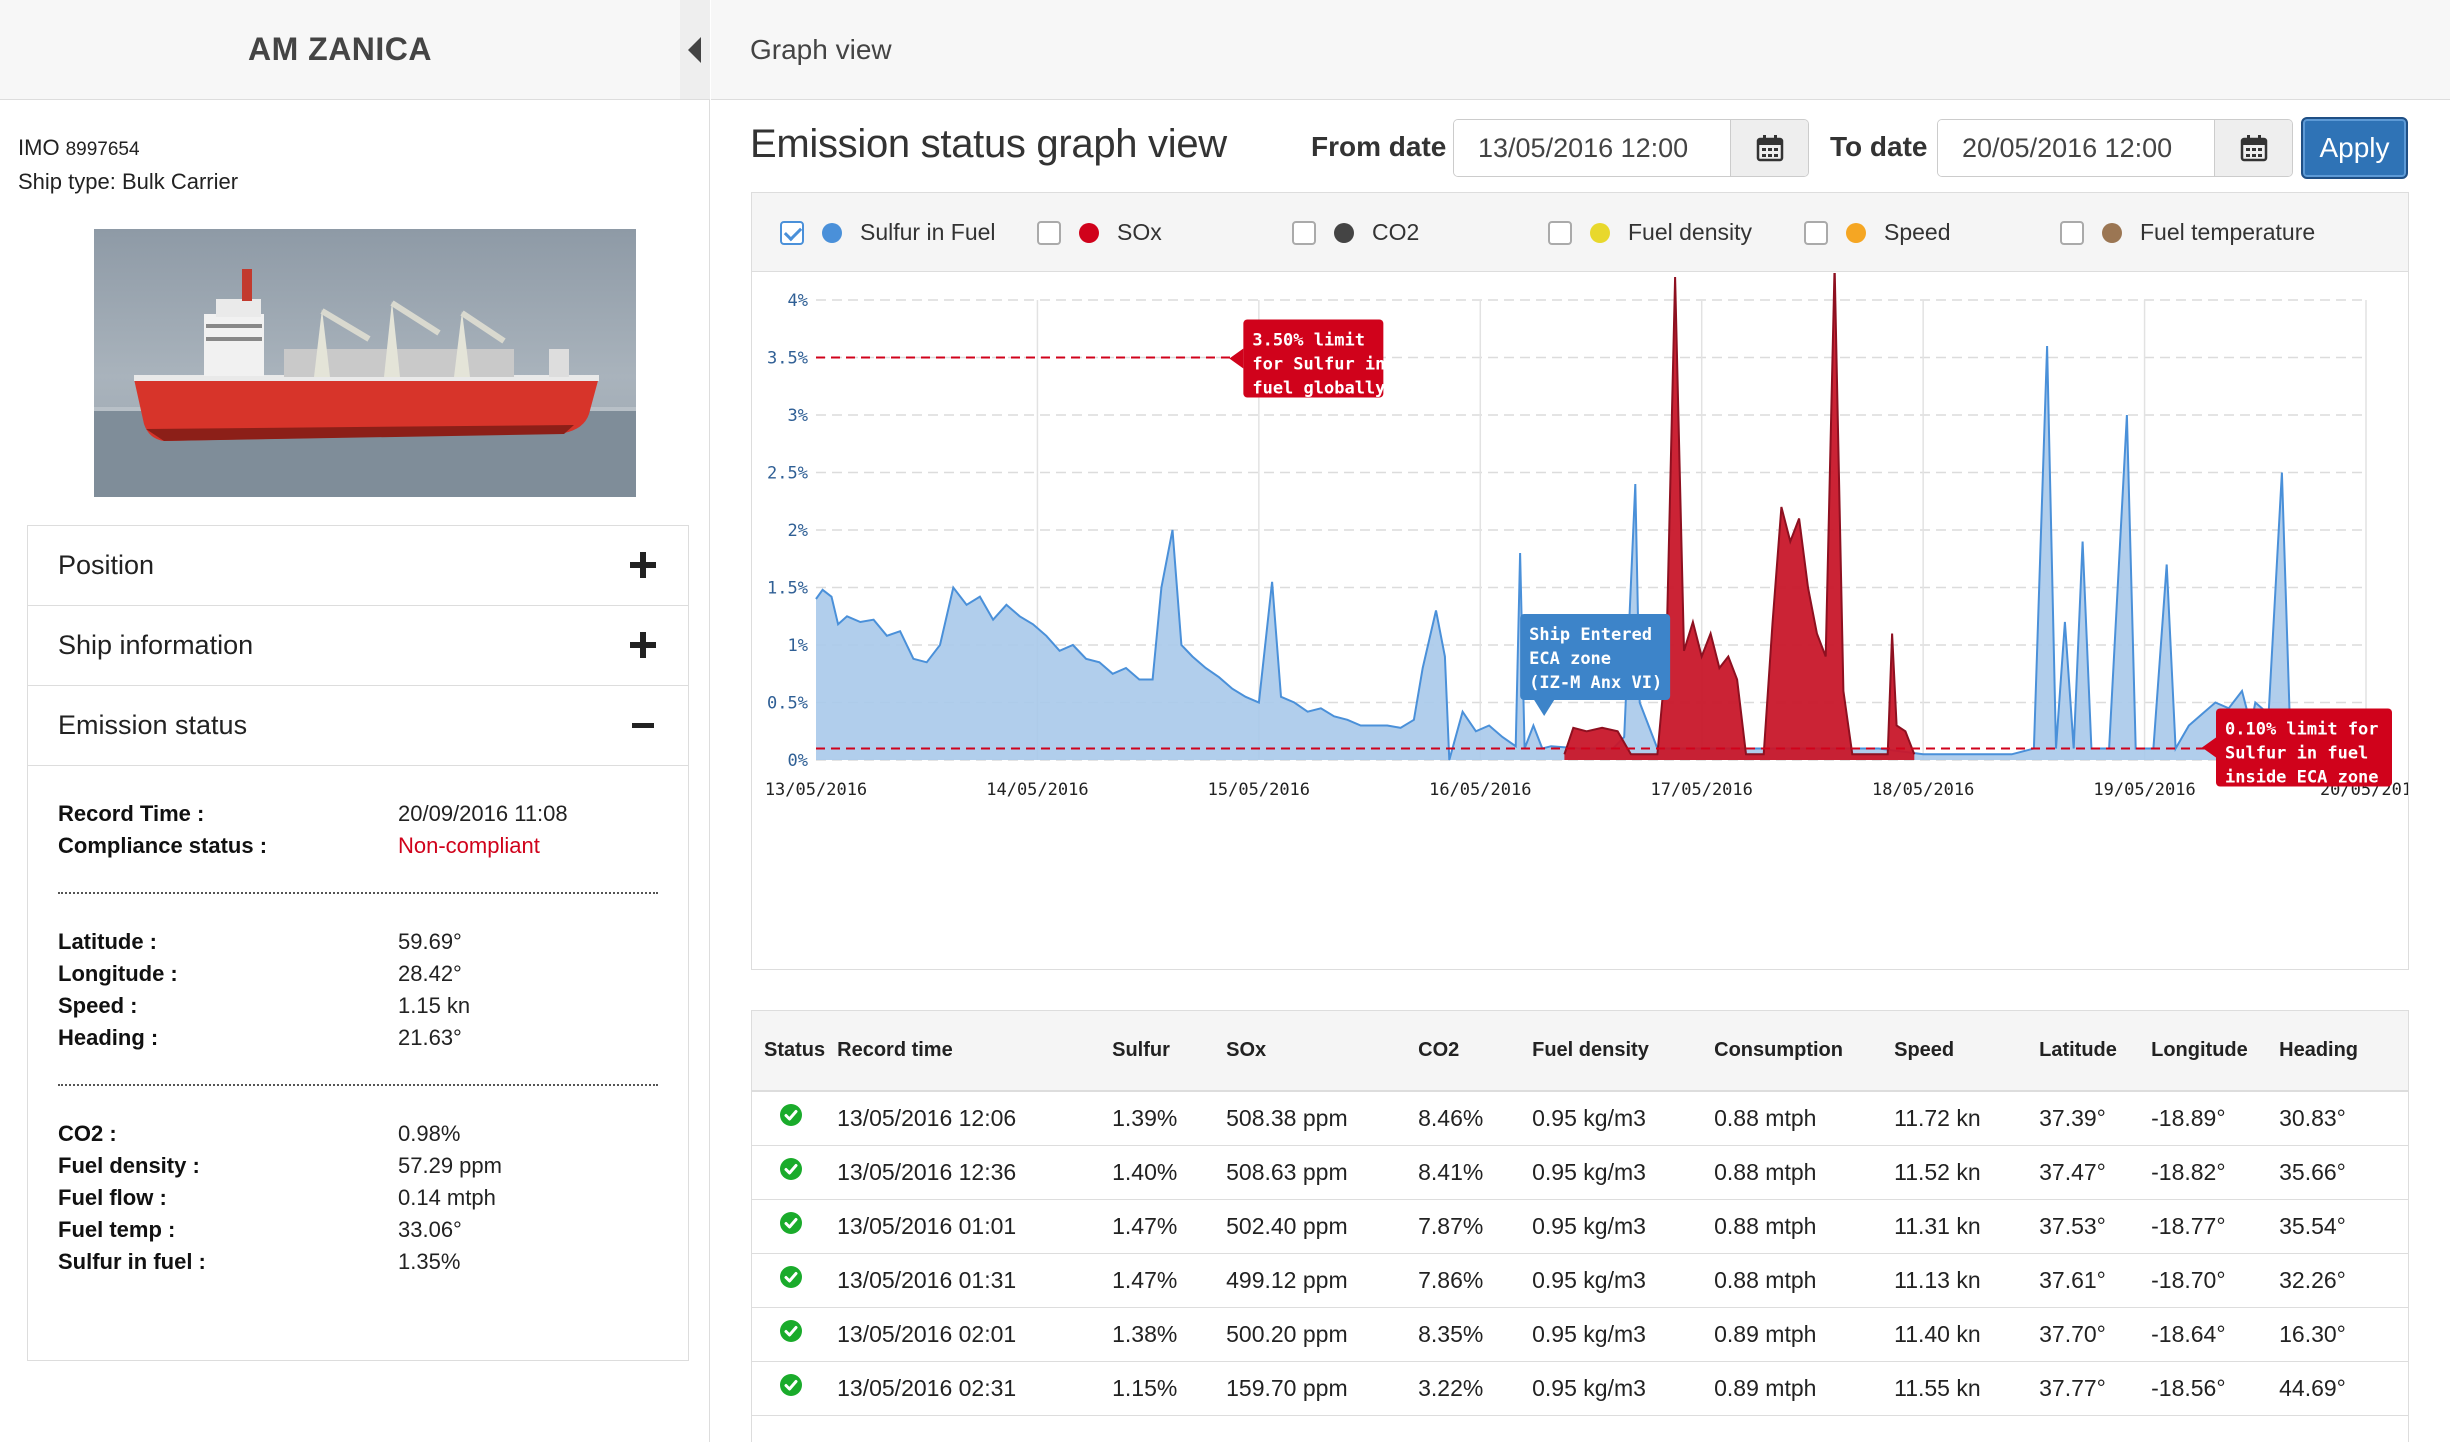 The width and height of the screenshot is (2450, 1442). I want to click on y-tick-label: 0%, so click(798, 761).